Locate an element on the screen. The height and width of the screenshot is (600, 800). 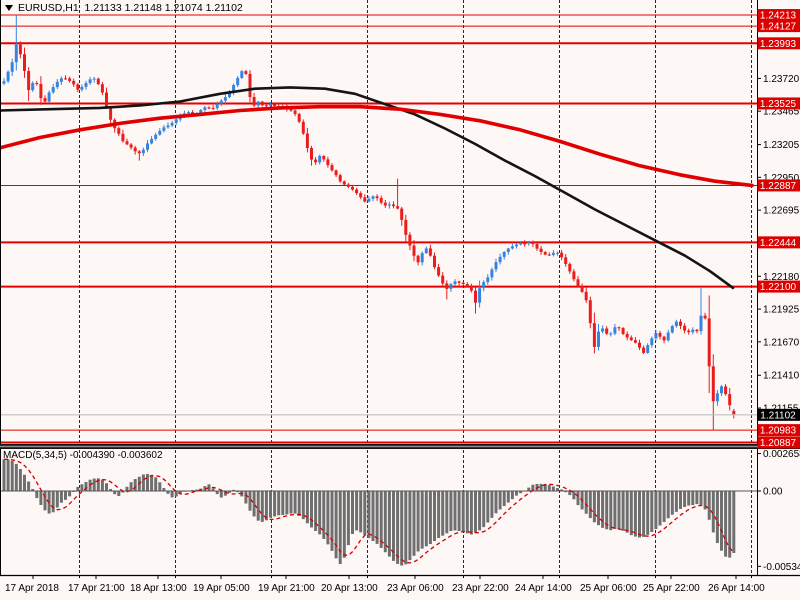
svg-text: 19 Apr 05:00 is located at coordinates (221, 588).